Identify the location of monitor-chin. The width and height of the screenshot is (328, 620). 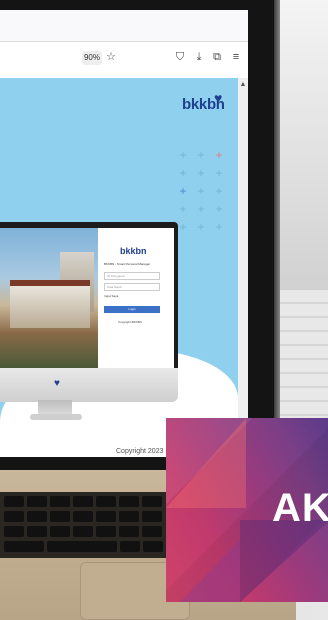
(89, 385).